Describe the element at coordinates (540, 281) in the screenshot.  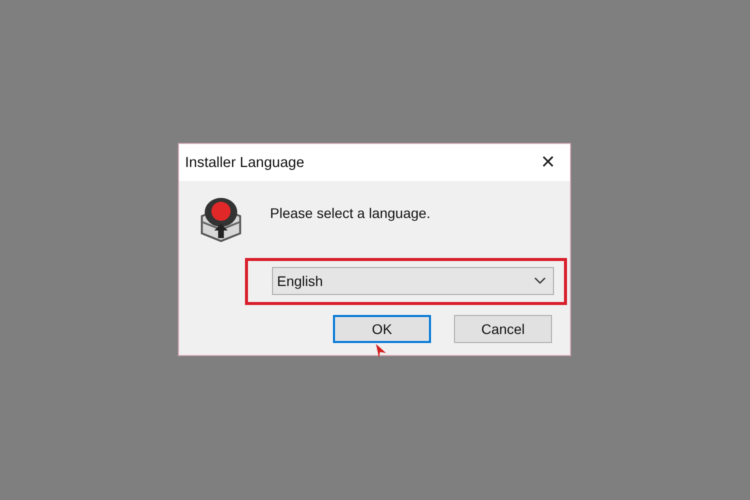
I see `chevron-down-icon` at that location.